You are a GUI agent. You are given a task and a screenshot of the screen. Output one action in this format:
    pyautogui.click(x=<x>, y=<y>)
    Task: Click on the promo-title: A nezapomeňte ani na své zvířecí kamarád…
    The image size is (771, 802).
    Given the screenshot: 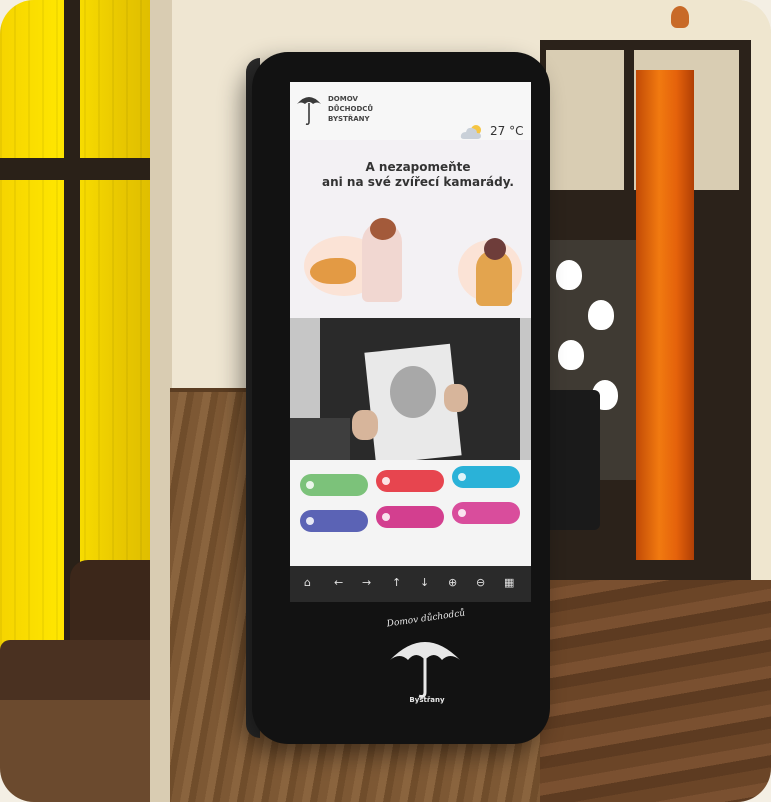 What is the action you would take?
    pyautogui.click(x=418, y=175)
    